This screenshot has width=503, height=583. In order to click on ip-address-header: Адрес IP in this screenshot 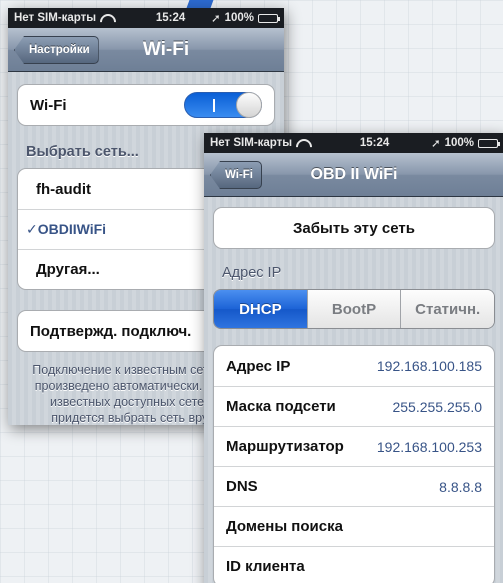, I will do `click(252, 273)`.